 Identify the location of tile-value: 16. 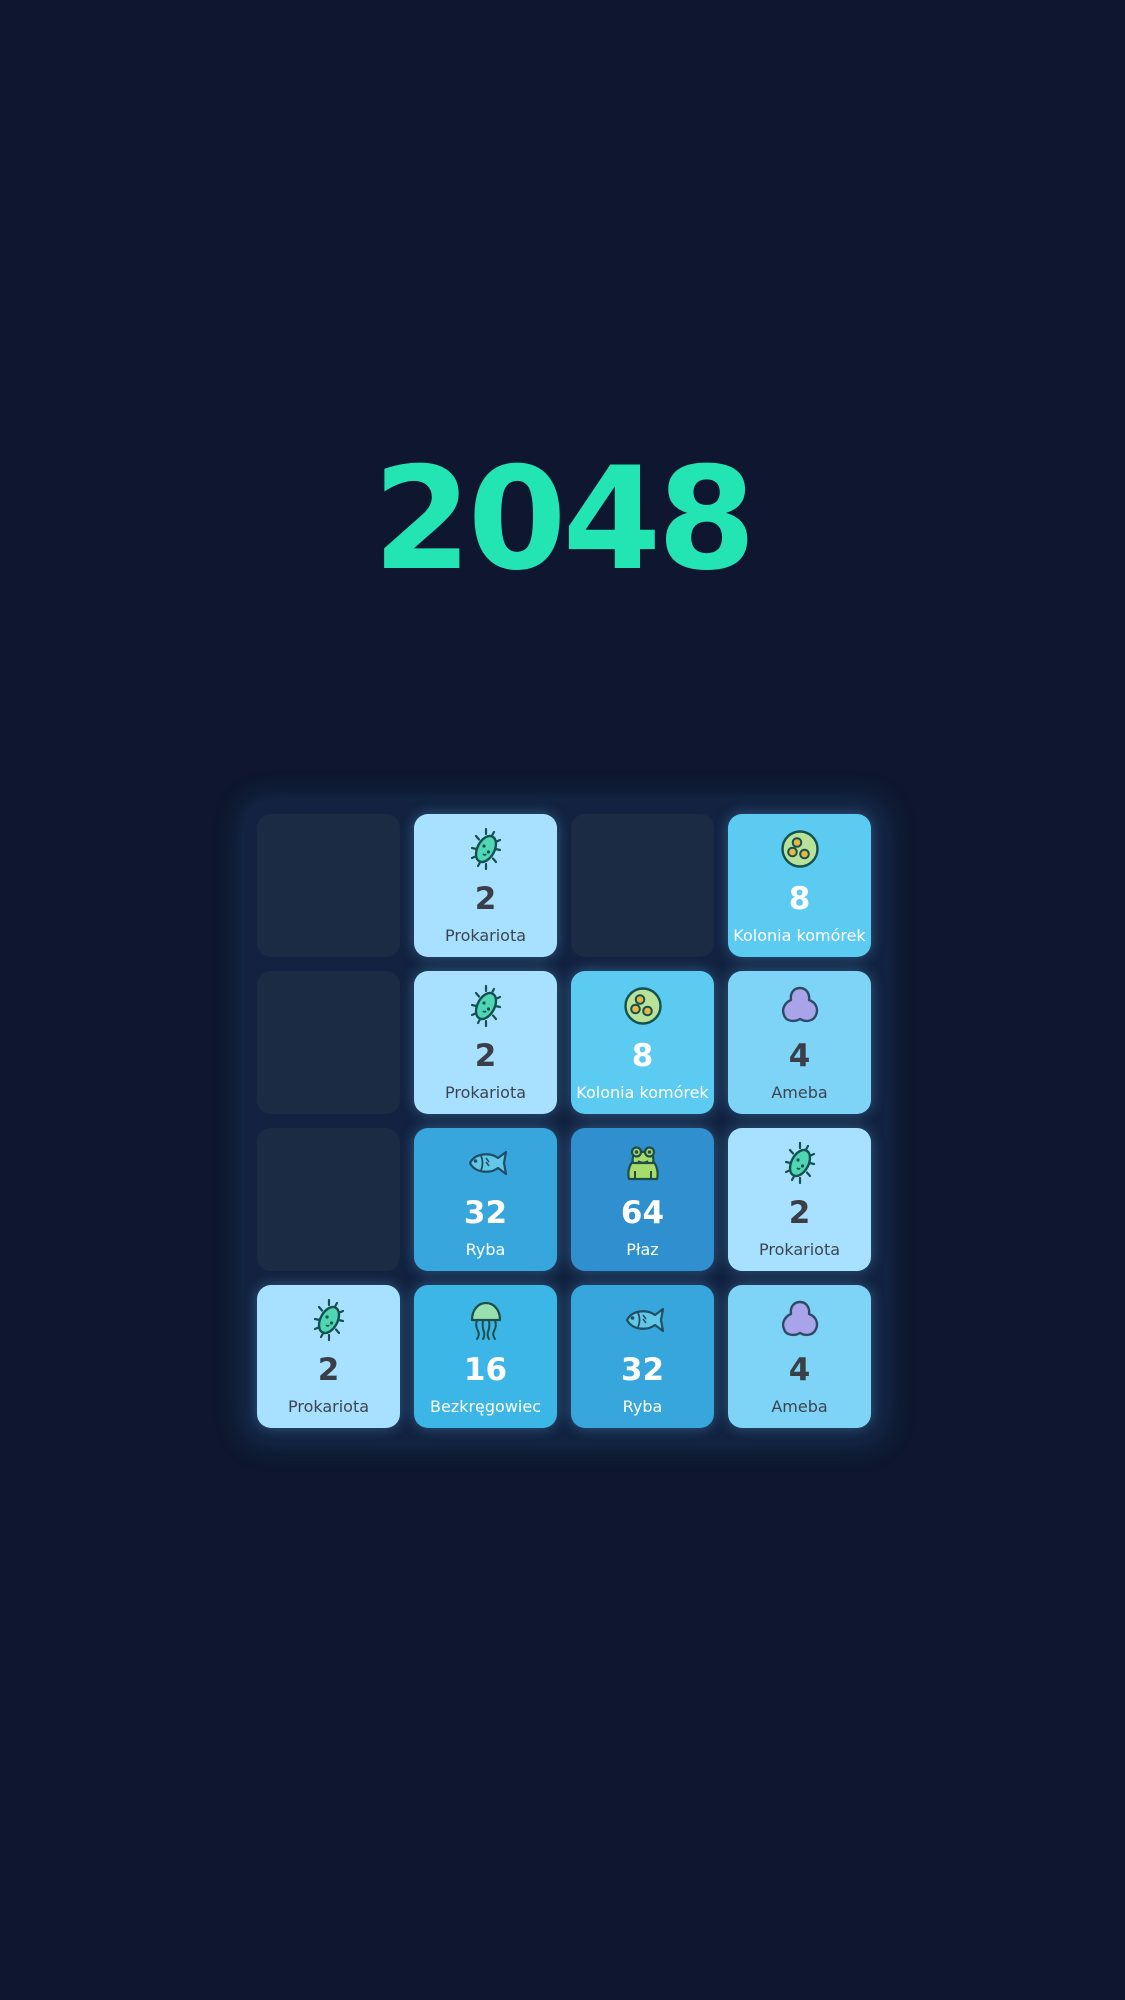
(485, 1370).